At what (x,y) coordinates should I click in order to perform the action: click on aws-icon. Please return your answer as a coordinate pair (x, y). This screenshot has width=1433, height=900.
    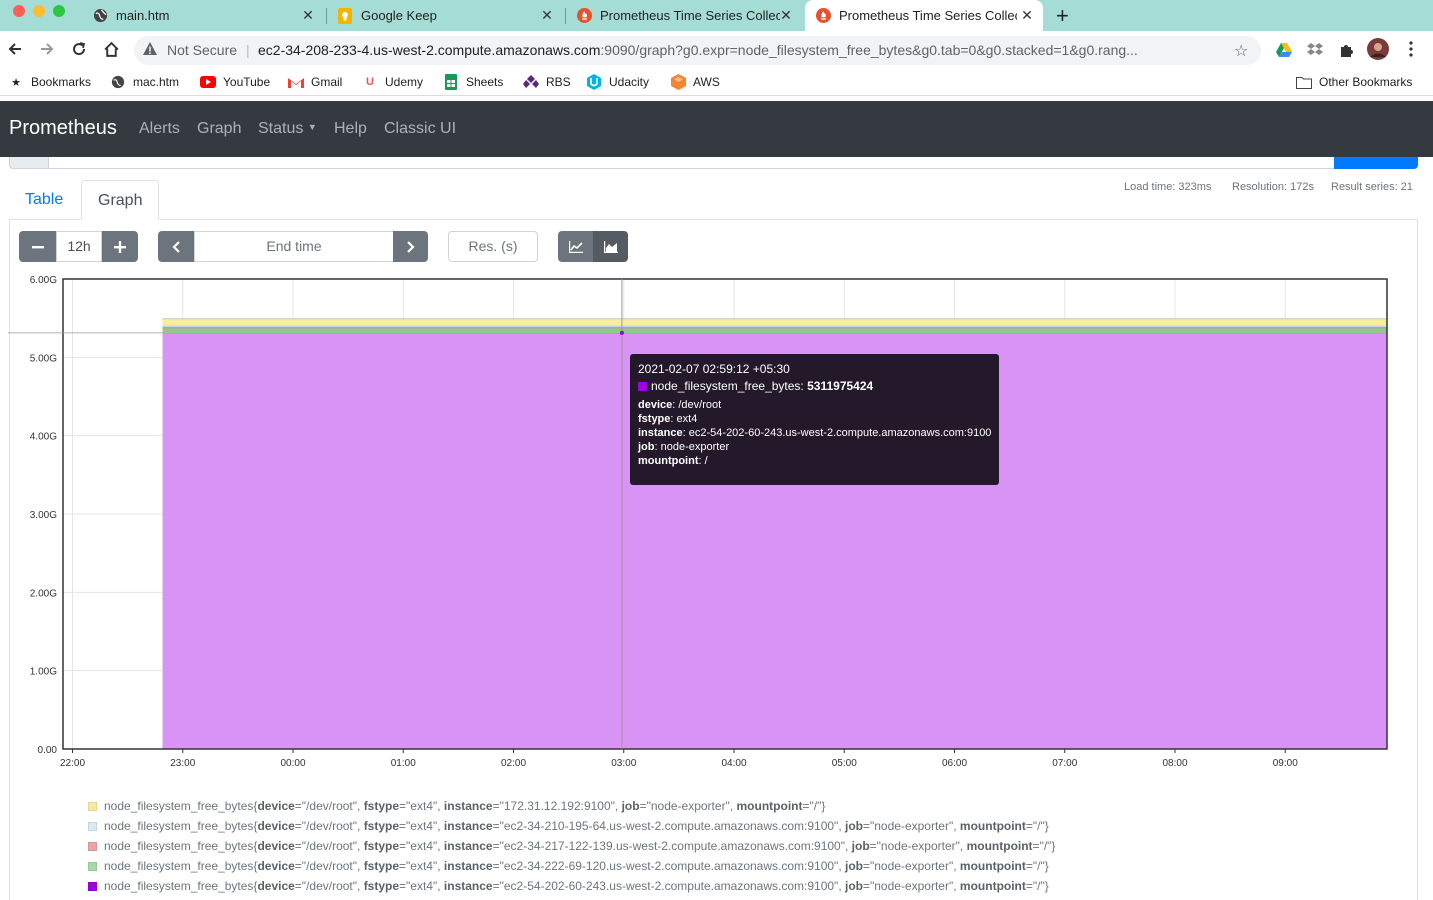
    Looking at the image, I should click on (678, 82).